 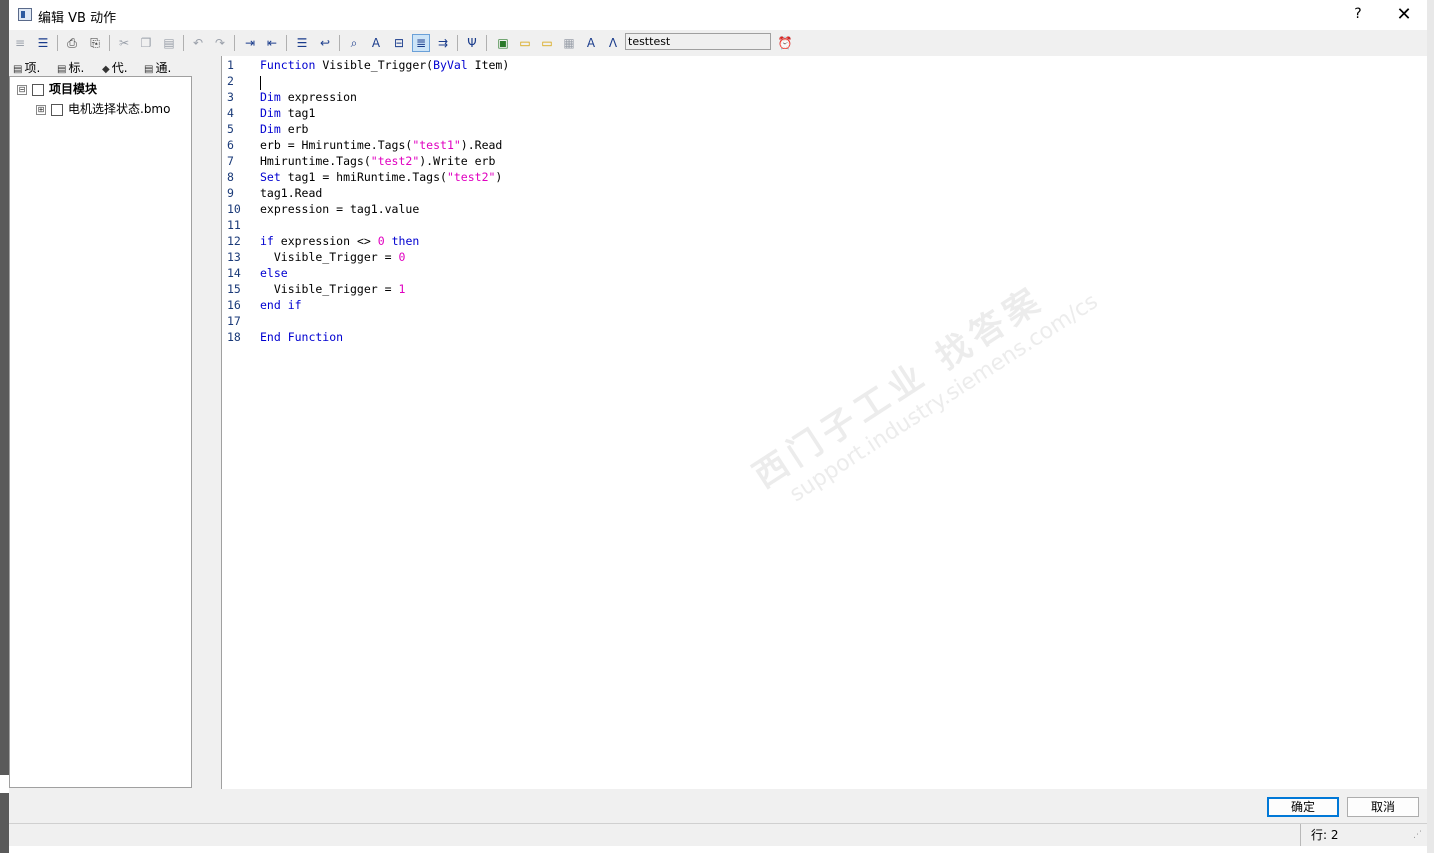 What do you see at coordinates (41, 109) in the screenshot?
I see `expand-icon: ⊞` at bounding box center [41, 109].